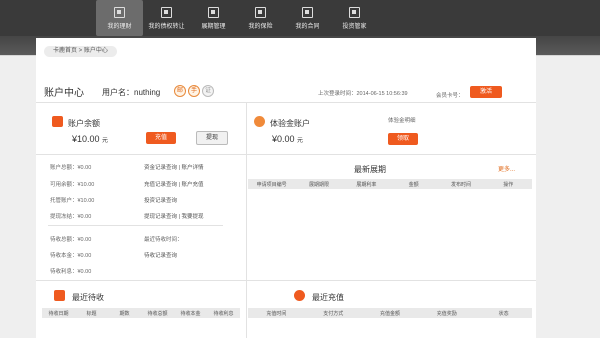  What do you see at coordinates (80, 51) in the screenshot?
I see `breadcrumb: 卡鹿首页 > 账户中心` at bounding box center [80, 51].